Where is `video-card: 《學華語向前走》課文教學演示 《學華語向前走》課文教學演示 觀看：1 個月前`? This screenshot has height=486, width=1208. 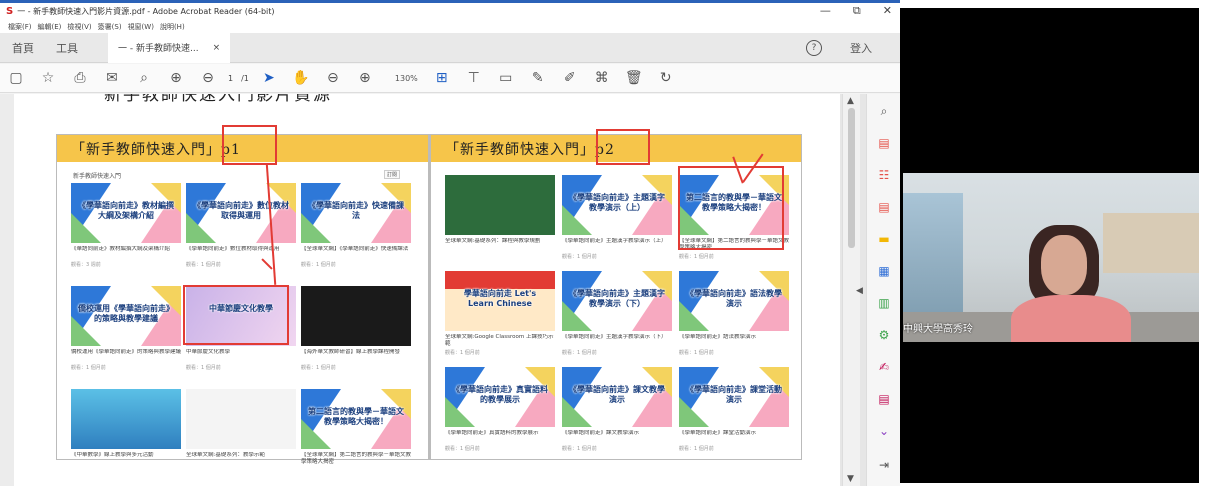 video-card: 《學華語向前走》課文教學演示 《學華語向前走》課文教學演示 觀看：1 個月前 is located at coordinates (617, 409).